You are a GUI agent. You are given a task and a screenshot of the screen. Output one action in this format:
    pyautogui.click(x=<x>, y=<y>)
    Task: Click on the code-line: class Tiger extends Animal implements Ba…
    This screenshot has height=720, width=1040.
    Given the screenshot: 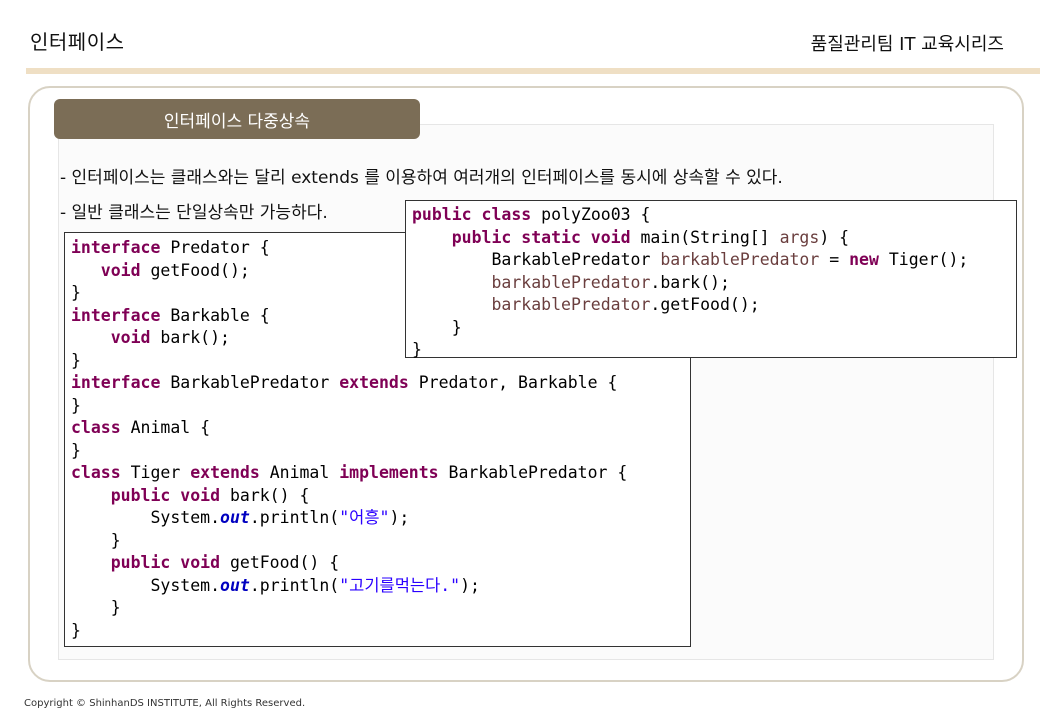 What is the action you would take?
    pyautogui.click(x=380, y=473)
    